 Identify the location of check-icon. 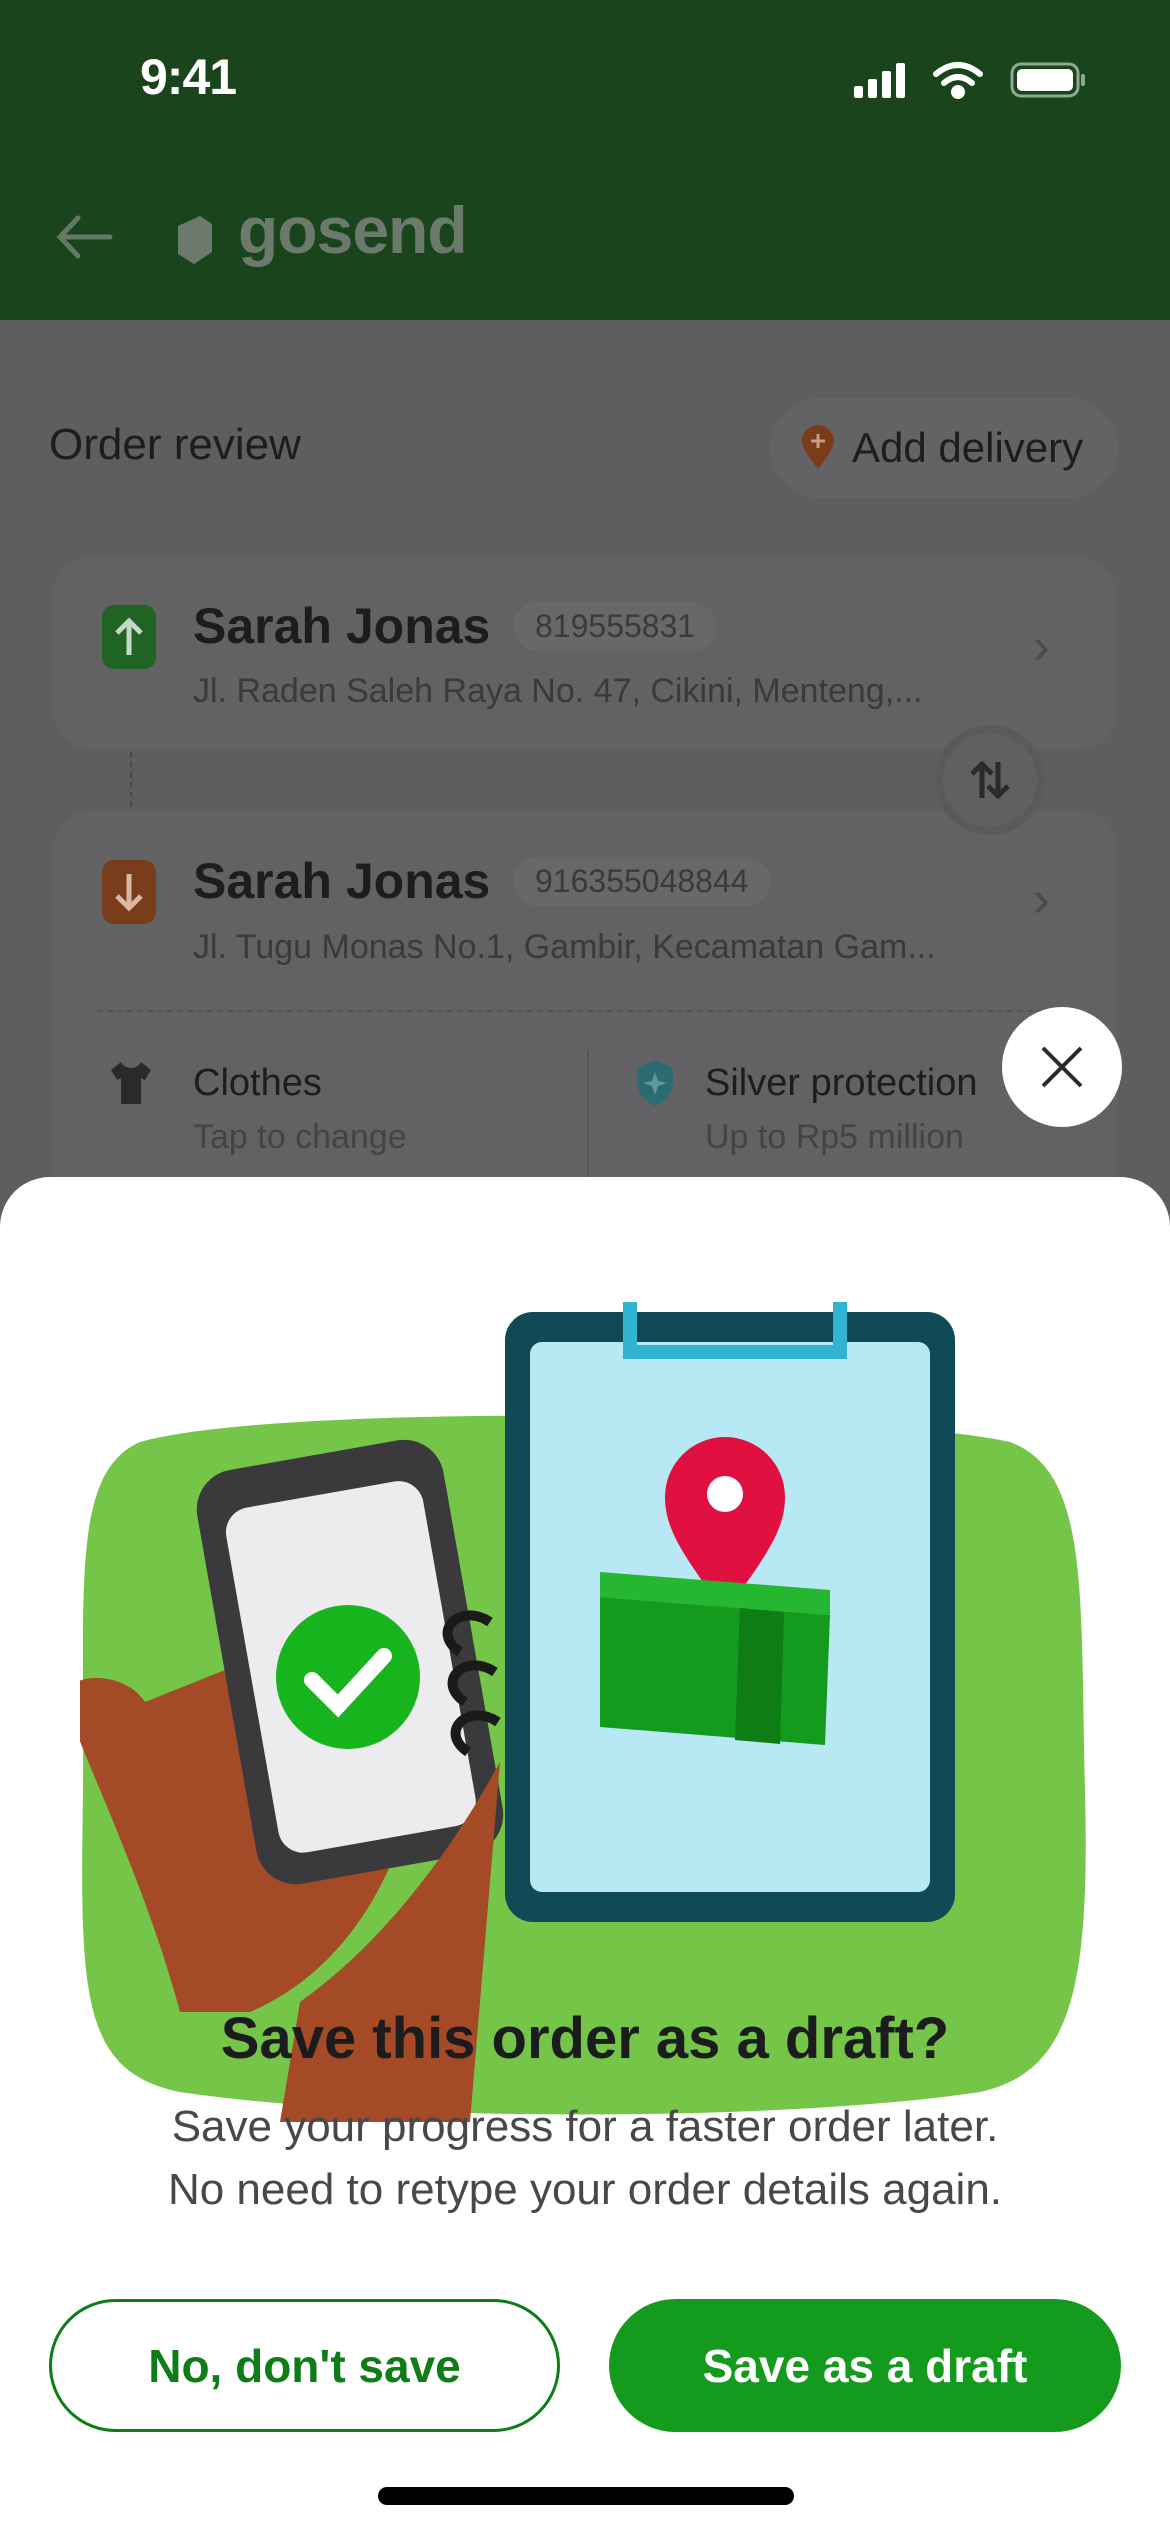
(348, 1677).